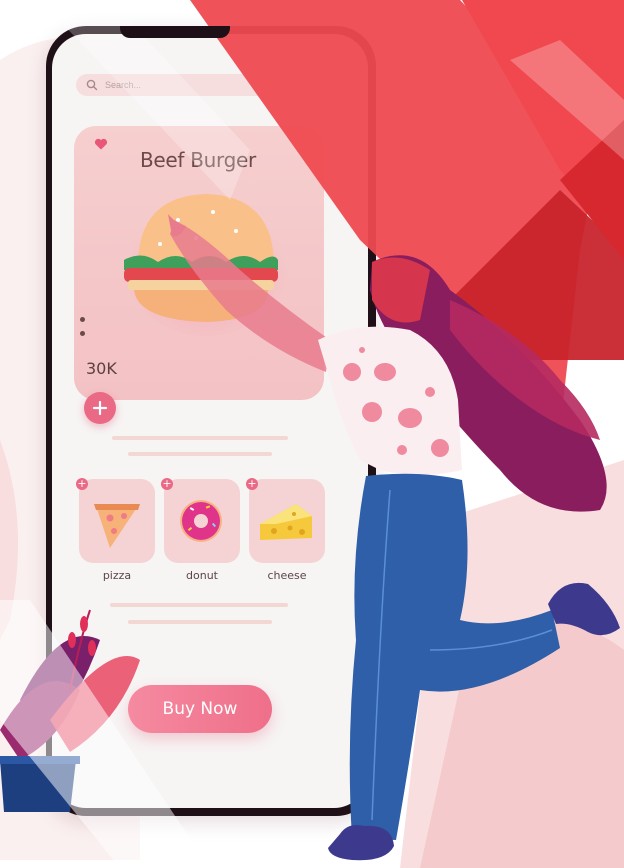 The width and height of the screenshot is (624, 868). I want to click on search-bar, so click(186, 85).